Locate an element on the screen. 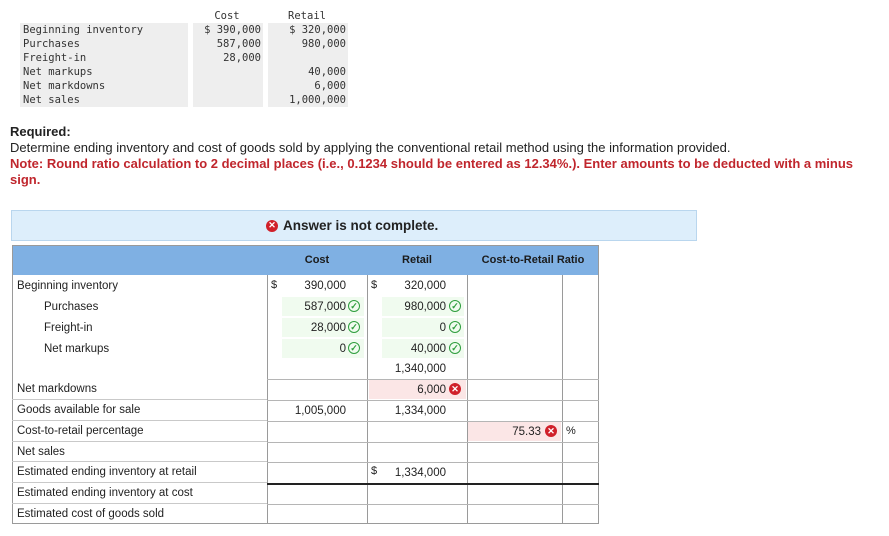  row-label: Goods available for sale is located at coordinates (139, 410).